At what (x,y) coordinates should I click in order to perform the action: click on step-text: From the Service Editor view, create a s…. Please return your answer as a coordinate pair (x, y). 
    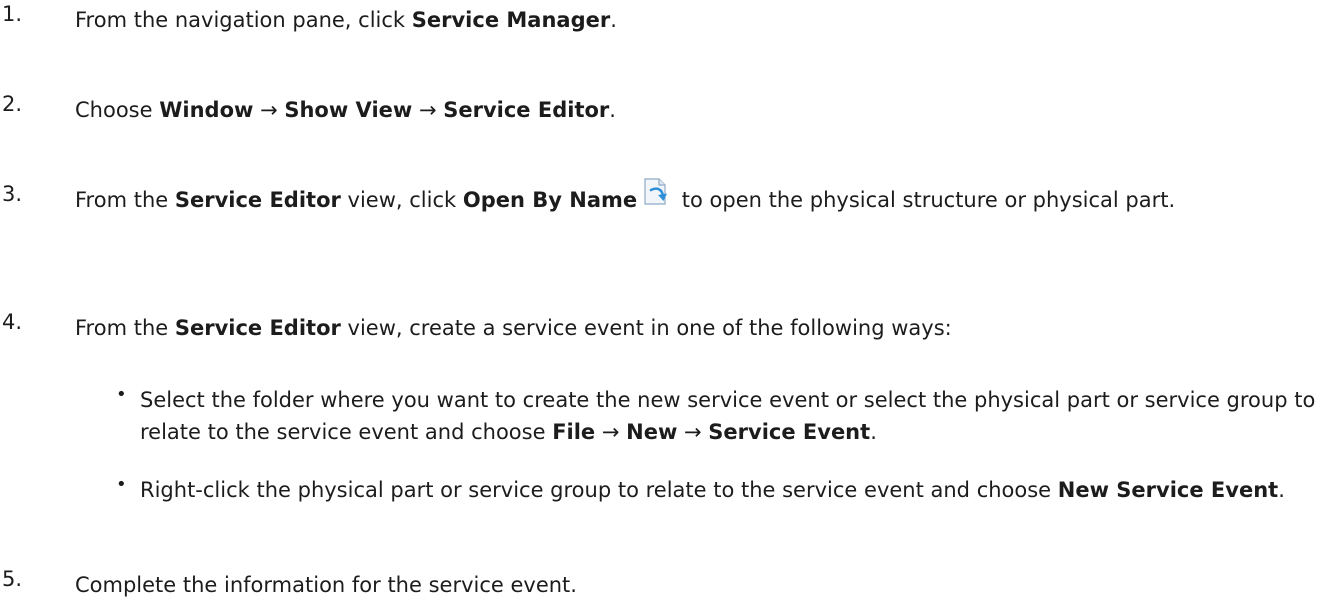
    Looking at the image, I should click on (513, 328).